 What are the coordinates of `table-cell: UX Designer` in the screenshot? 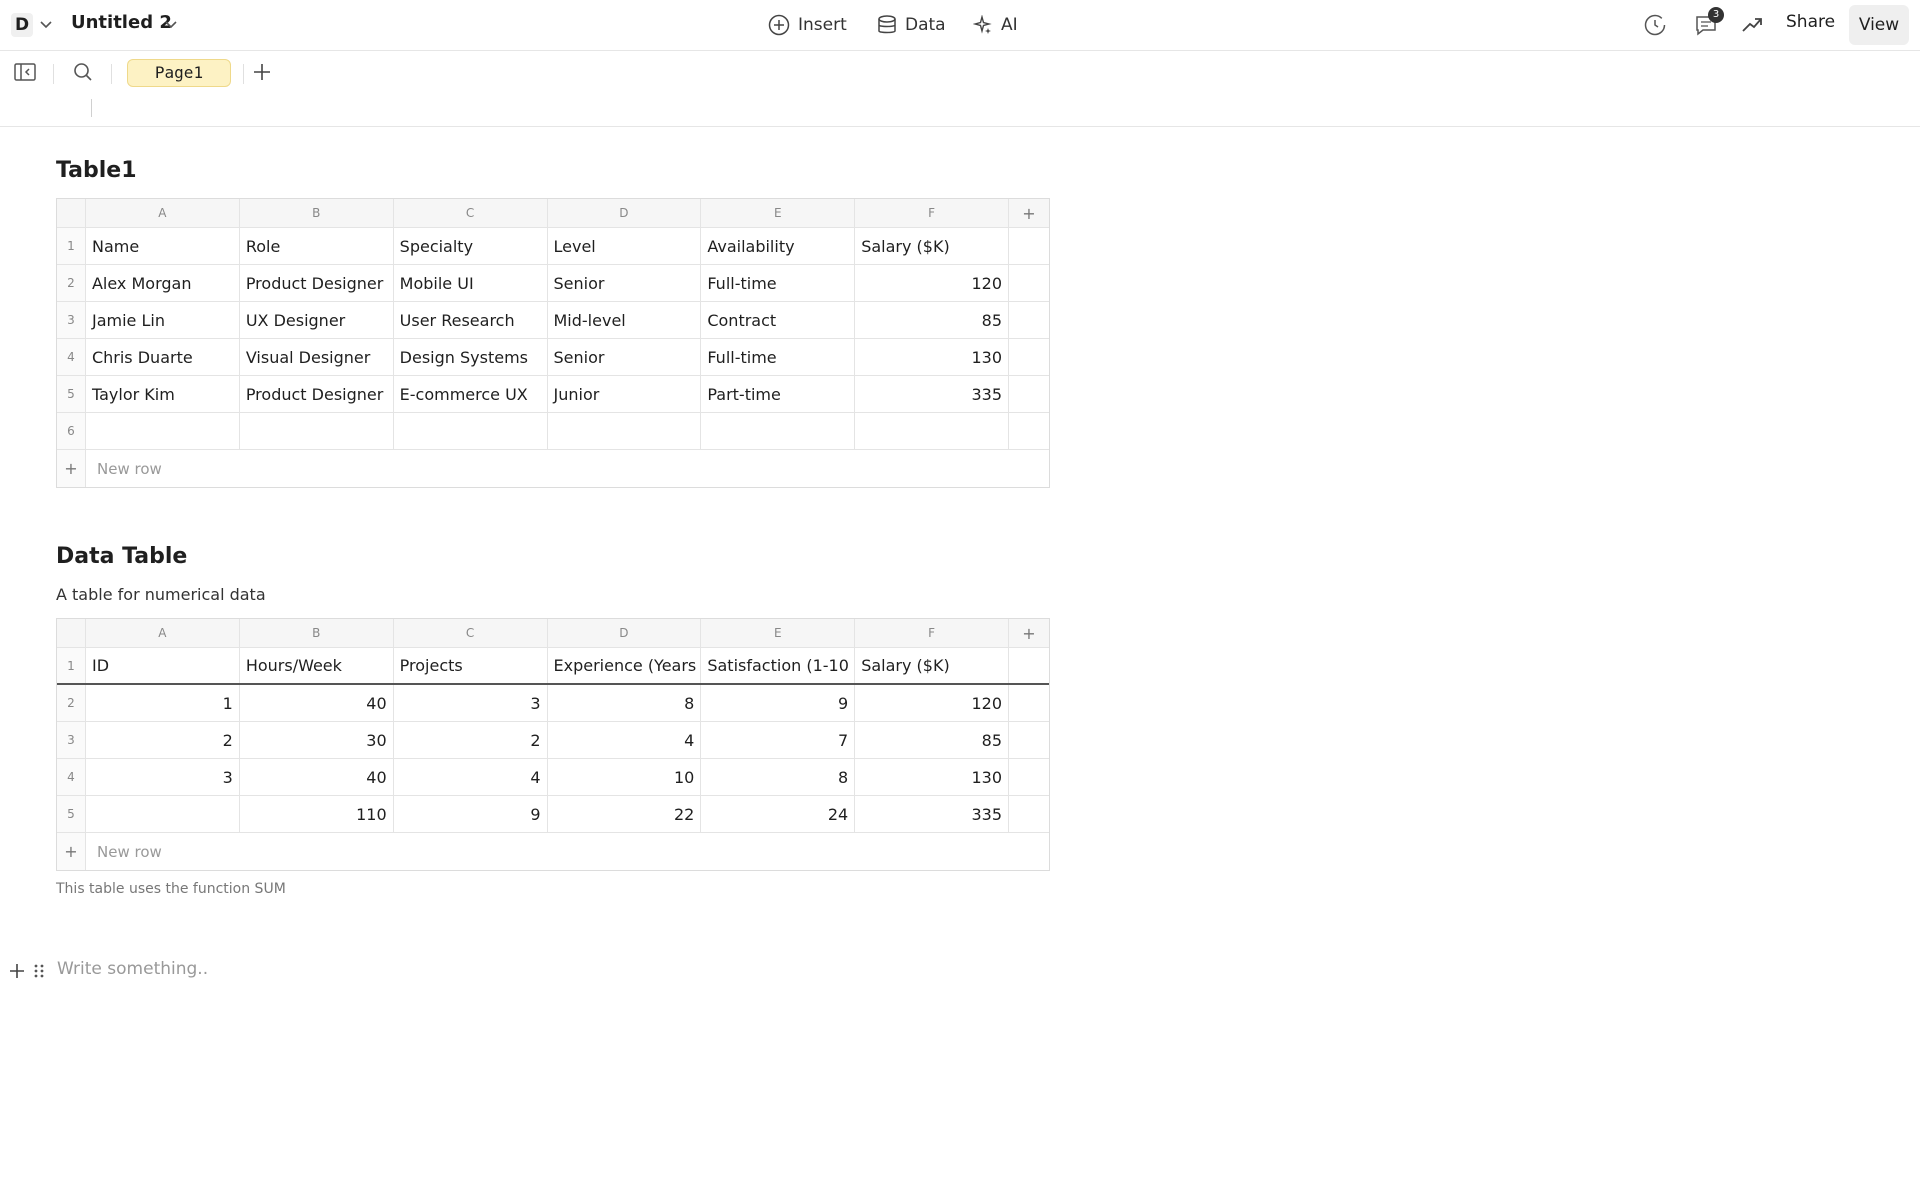 It's located at (317, 320).